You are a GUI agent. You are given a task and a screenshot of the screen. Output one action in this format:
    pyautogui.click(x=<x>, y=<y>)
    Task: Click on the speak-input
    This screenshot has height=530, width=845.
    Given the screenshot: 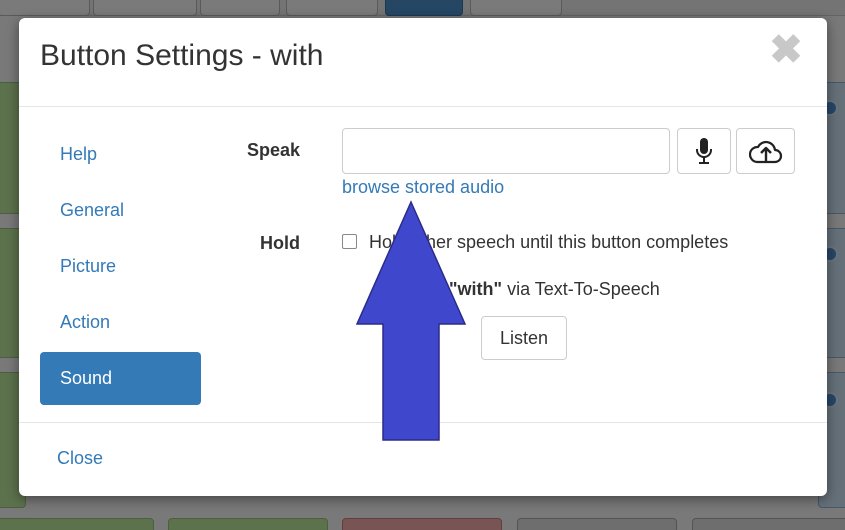 What is the action you would take?
    pyautogui.click(x=506, y=151)
    